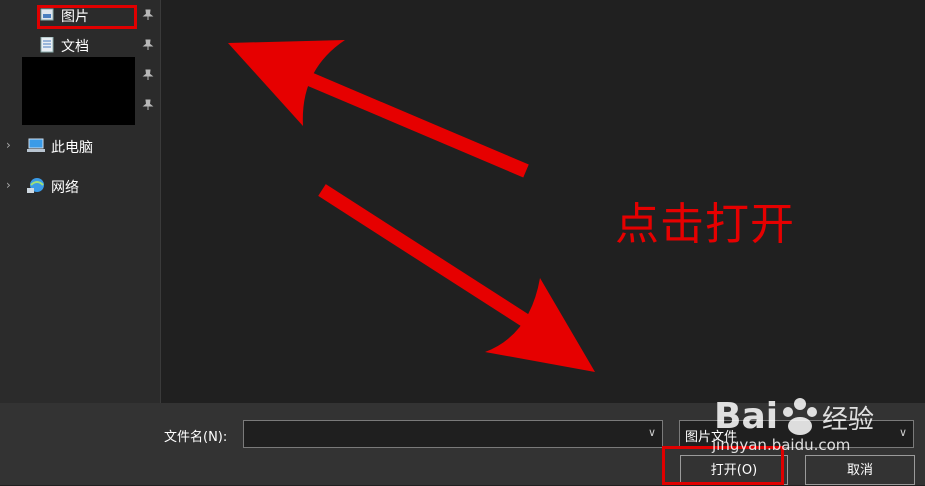 The width and height of the screenshot is (925, 486). I want to click on arrow-up-left, so click(413, 123).